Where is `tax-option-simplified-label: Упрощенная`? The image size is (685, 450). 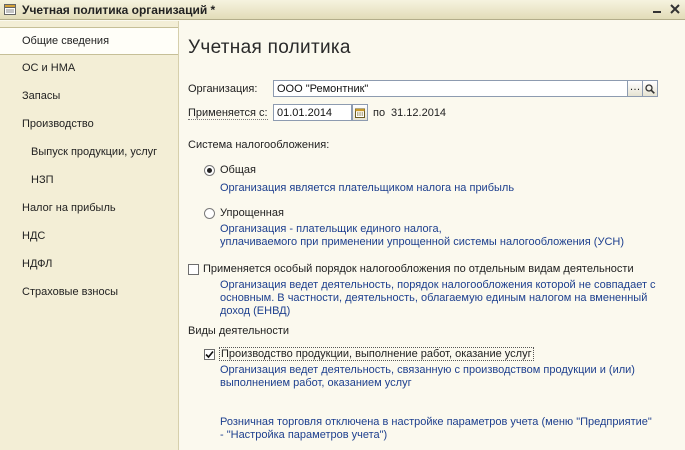 tax-option-simplified-label: Упрощенная is located at coordinates (252, 213).